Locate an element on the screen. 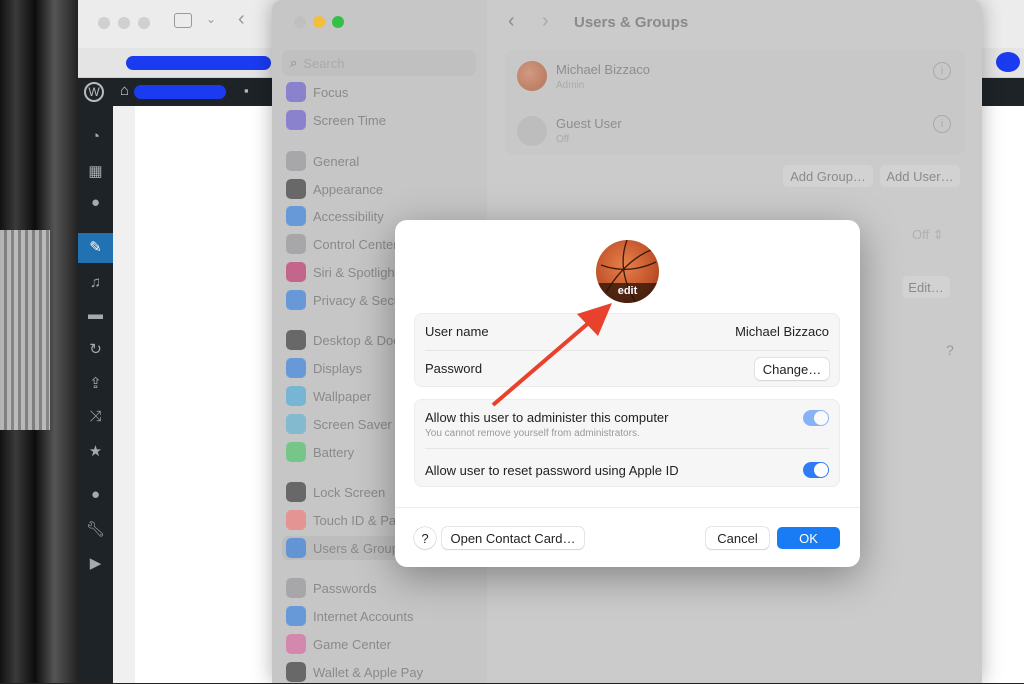 This screenshot has width=1024, height=684. sidebar-item-internet-accounts: Internet Accounts is located at coordinates (349, 616).